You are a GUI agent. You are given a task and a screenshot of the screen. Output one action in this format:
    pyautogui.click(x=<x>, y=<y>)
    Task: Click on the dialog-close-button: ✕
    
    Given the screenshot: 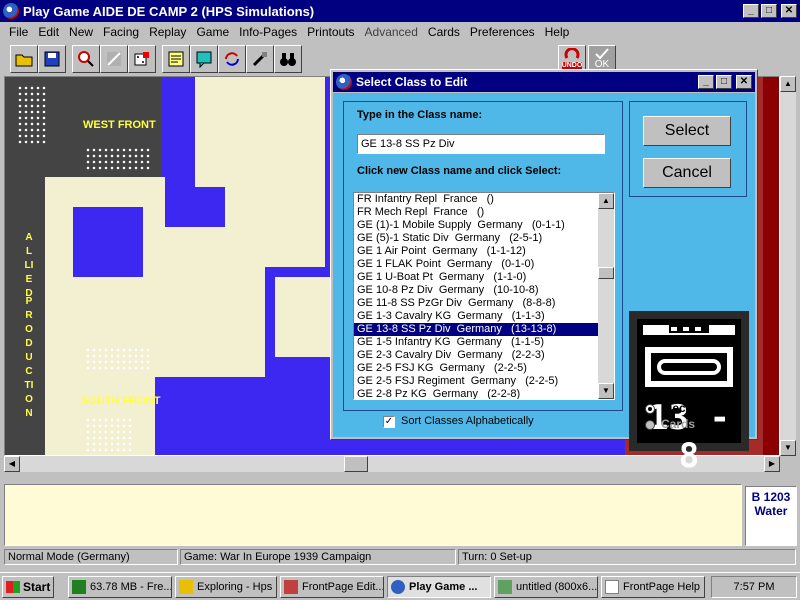 What is the action you would take?
    pyautogui.click(x=744, y=82)
    